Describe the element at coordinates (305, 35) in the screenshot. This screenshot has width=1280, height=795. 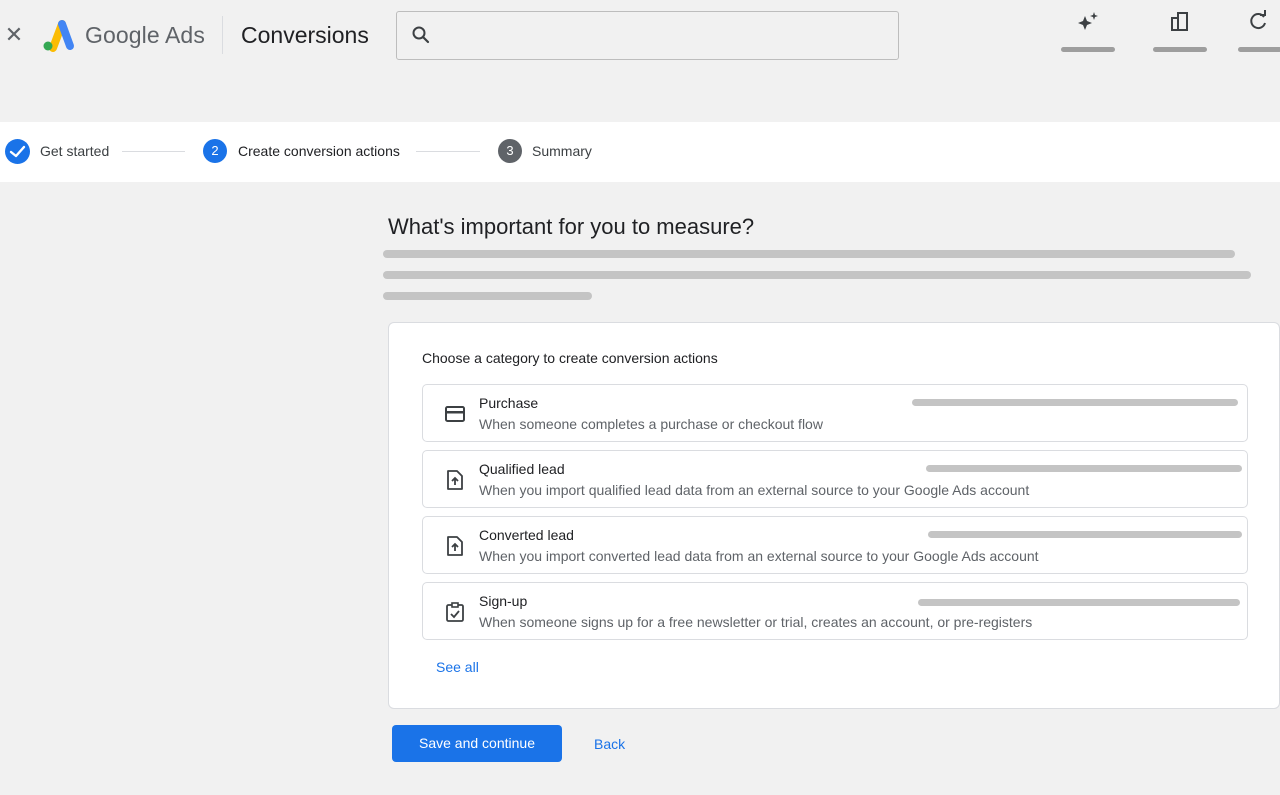
I see `page-title: Conversions` at that location.